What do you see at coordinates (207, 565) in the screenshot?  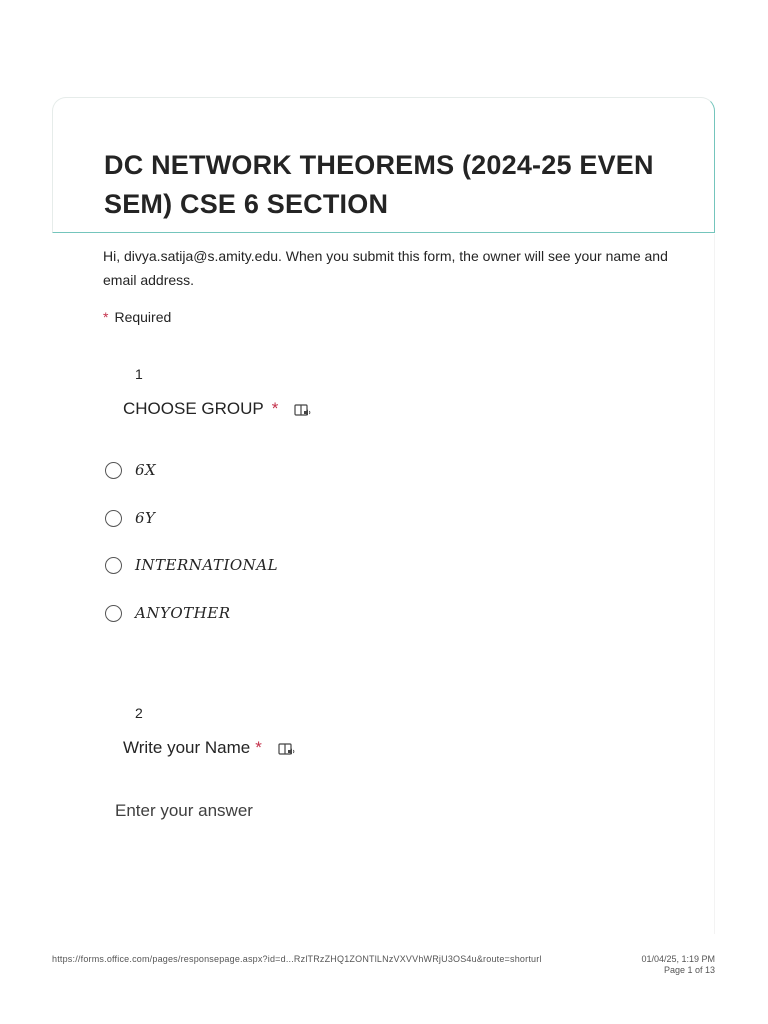 I see `option-label: INTERNATIONAL` at bounding box center [207, 565].